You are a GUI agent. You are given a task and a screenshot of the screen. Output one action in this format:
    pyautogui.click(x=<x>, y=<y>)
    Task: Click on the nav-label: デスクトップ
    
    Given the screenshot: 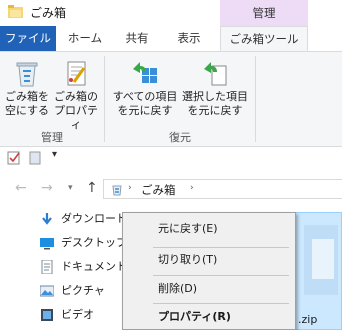 What is the action you would take?
    pyautogui.click(x=94, y=242)
    